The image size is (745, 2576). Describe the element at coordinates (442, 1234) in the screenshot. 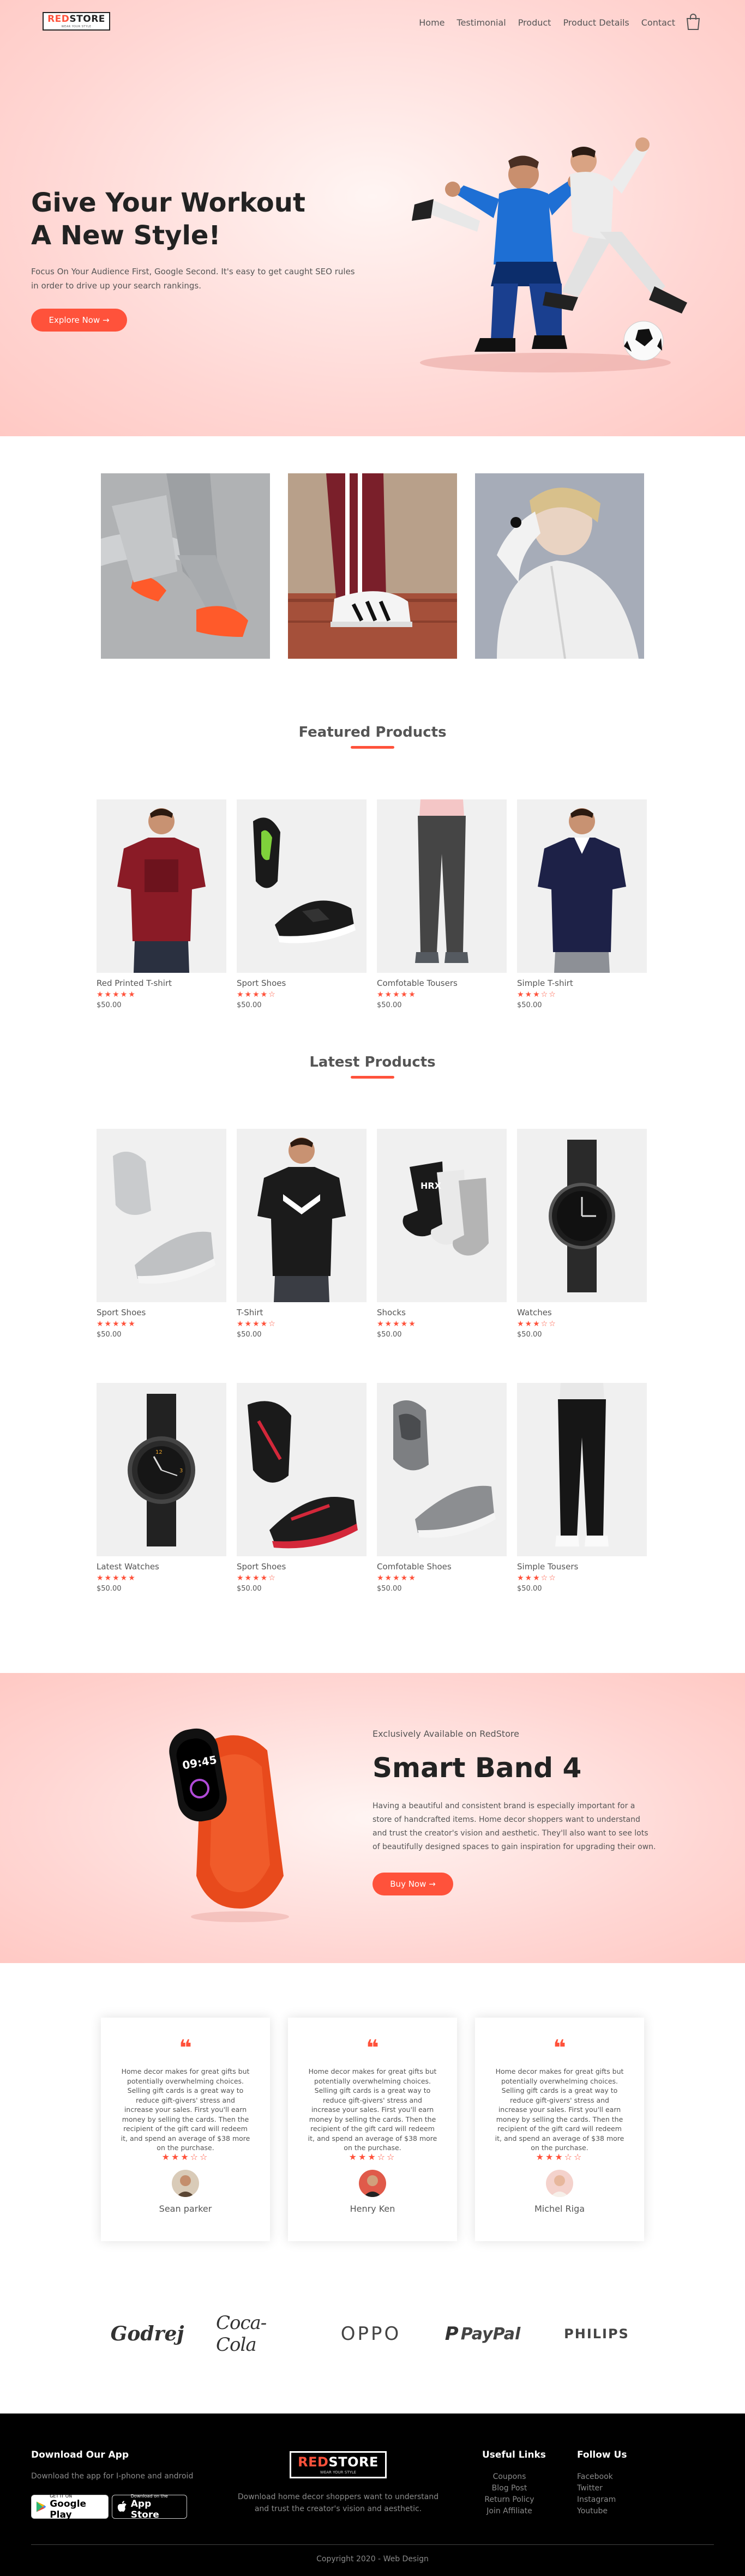

I see `product-card: HRX Shocks ★★★★★ $50.00` at that location.